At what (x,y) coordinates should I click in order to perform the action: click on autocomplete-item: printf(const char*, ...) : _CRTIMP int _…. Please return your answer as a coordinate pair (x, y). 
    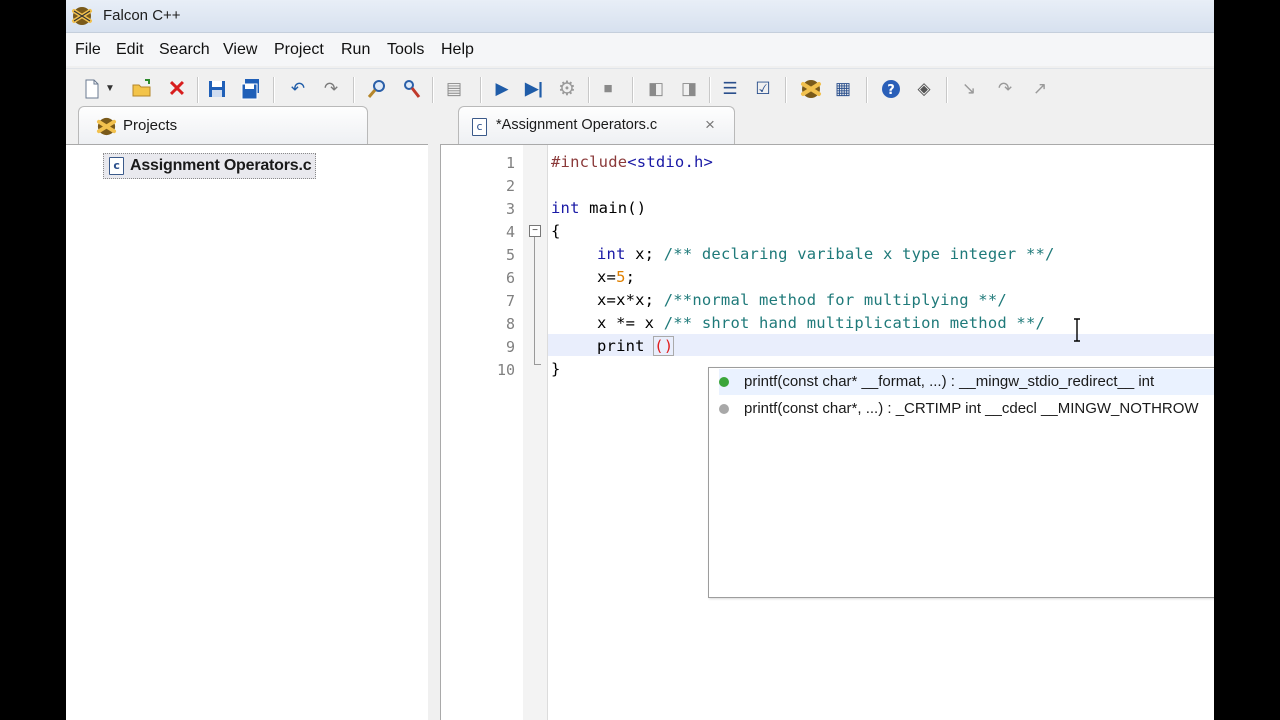
    Looking at the image, I should click on (966, 409).